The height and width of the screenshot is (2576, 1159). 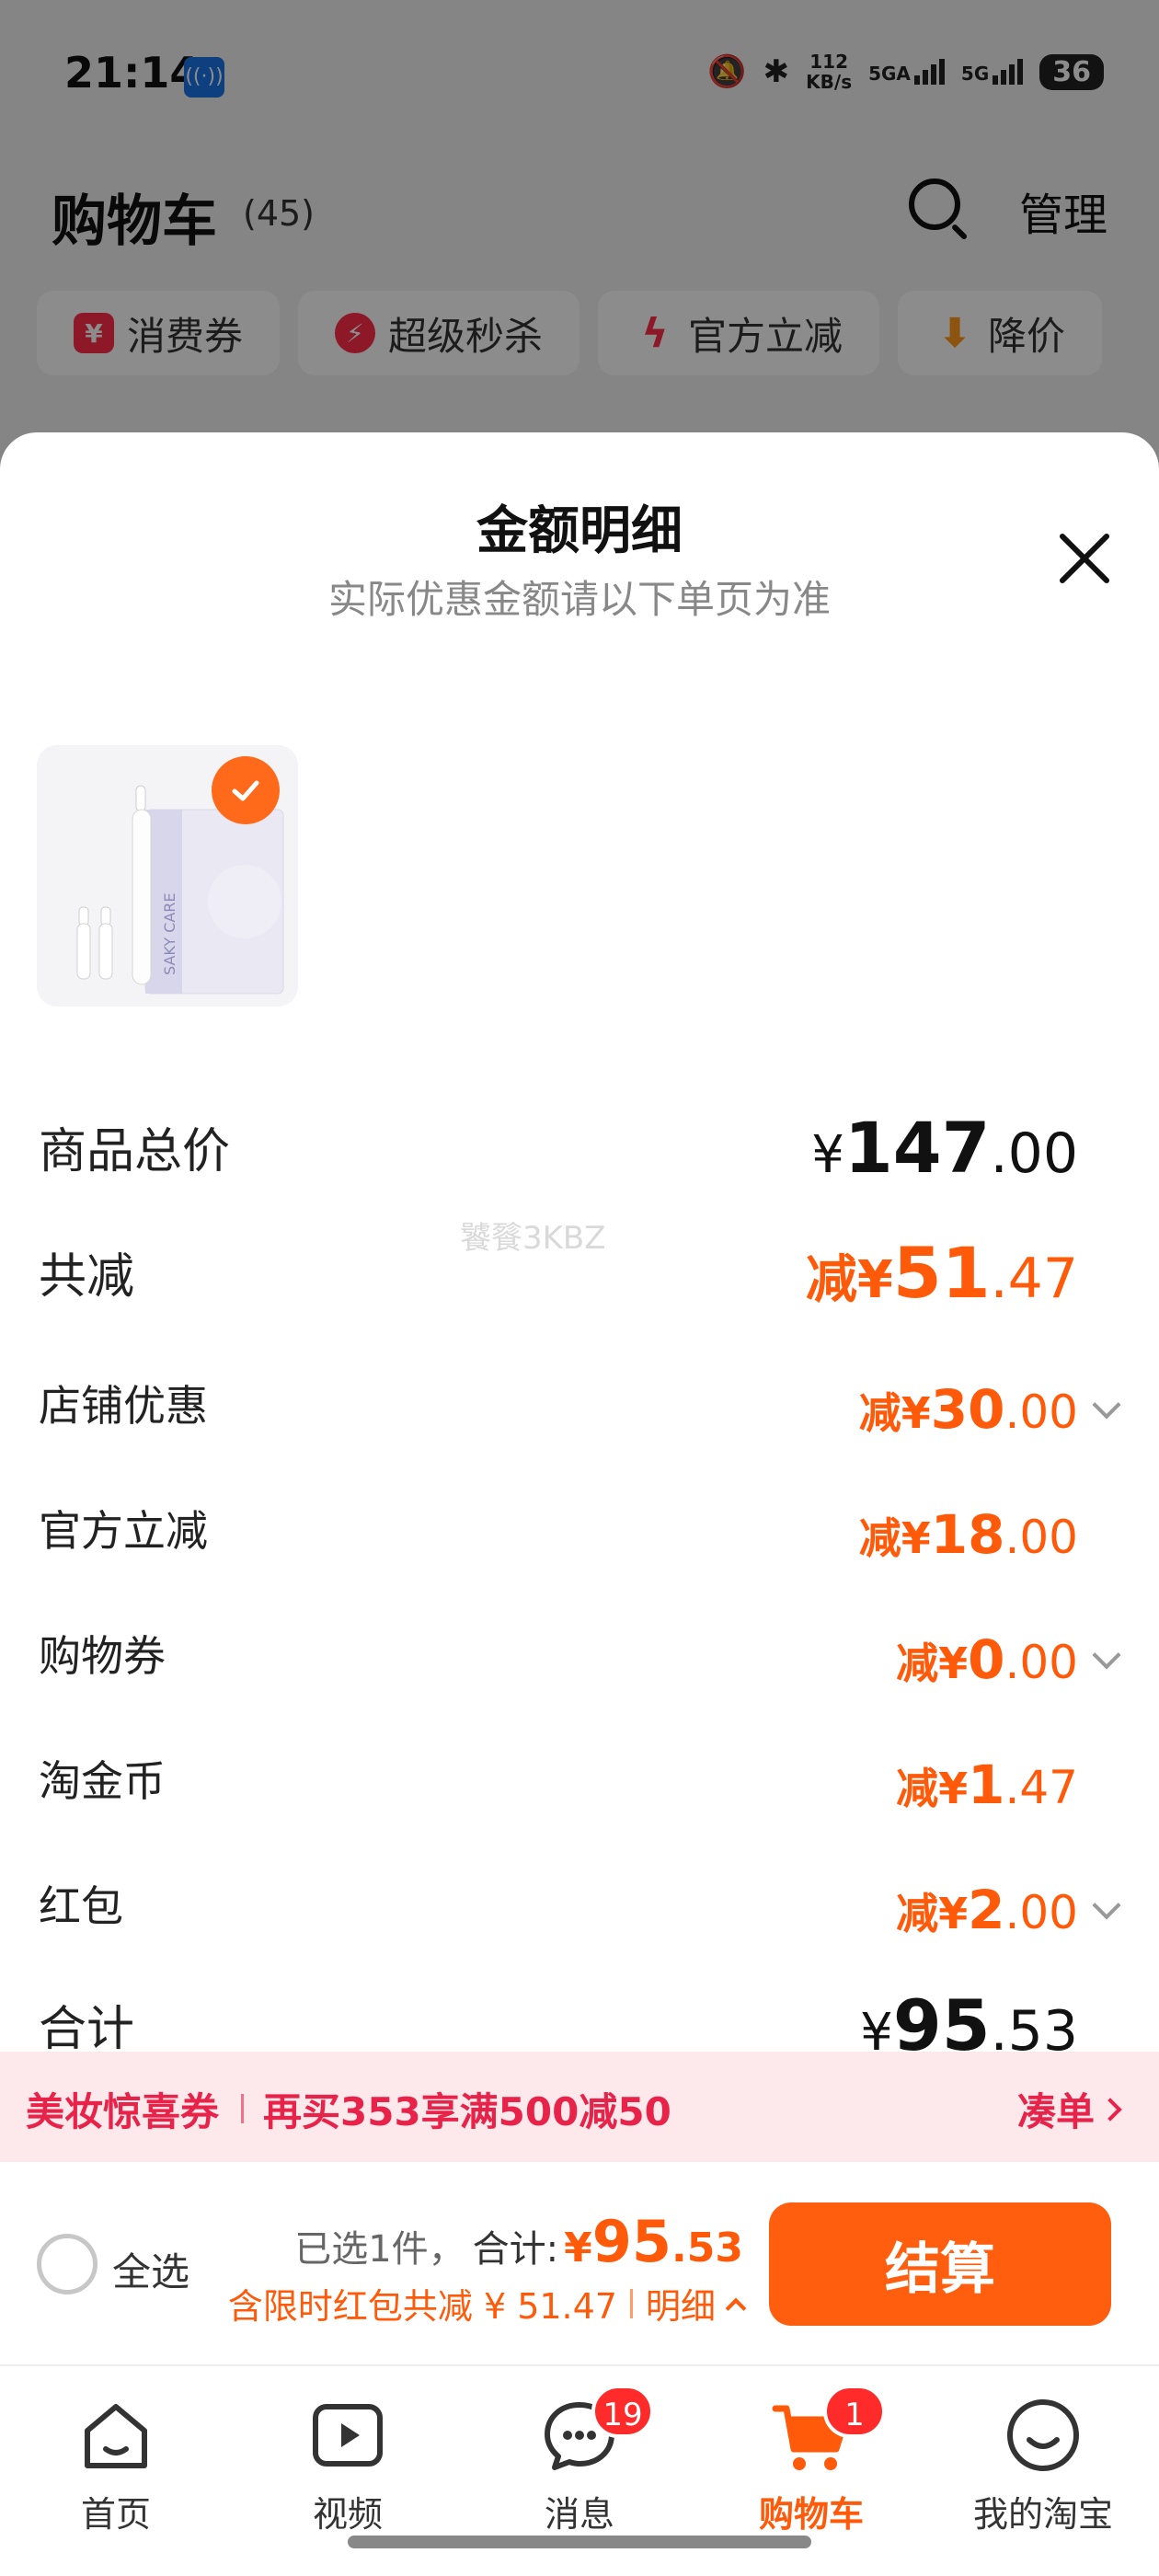 I want to click on row-taojinbi: 淘金币 减¥1.47, so click(x=579, y=1780).